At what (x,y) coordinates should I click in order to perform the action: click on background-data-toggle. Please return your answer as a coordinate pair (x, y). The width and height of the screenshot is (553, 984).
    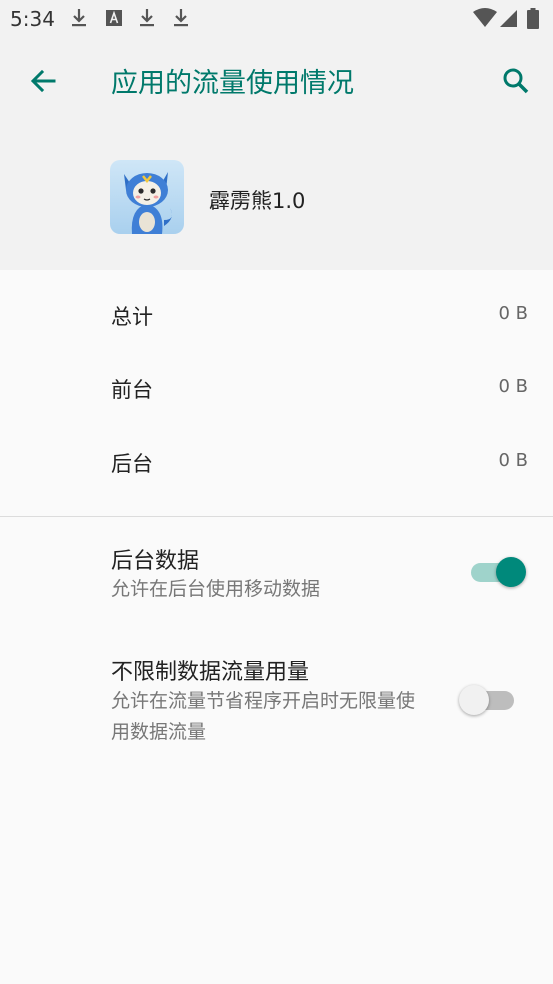
    Looking at the image, I should click on (497, 572).